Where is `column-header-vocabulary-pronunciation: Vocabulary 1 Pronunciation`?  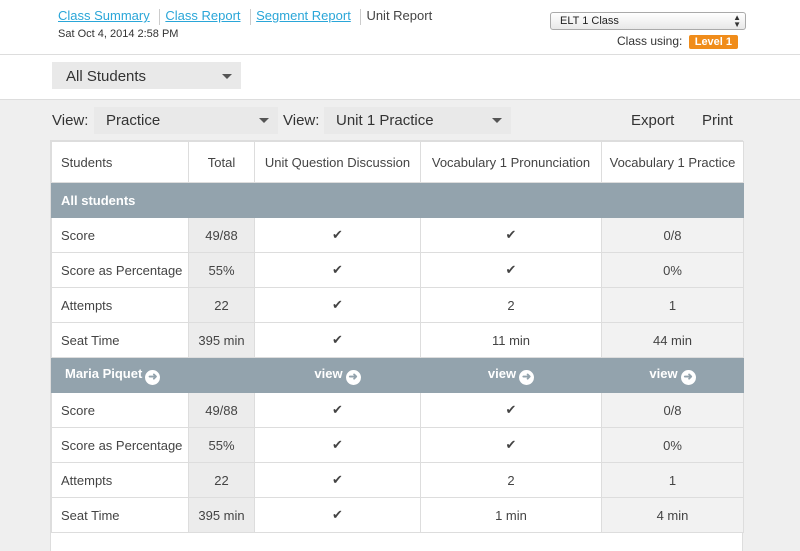 column-header-vocabulary-pronunciation: Vocabulary 1 Pronunciation is located at coordinates (511, 162).